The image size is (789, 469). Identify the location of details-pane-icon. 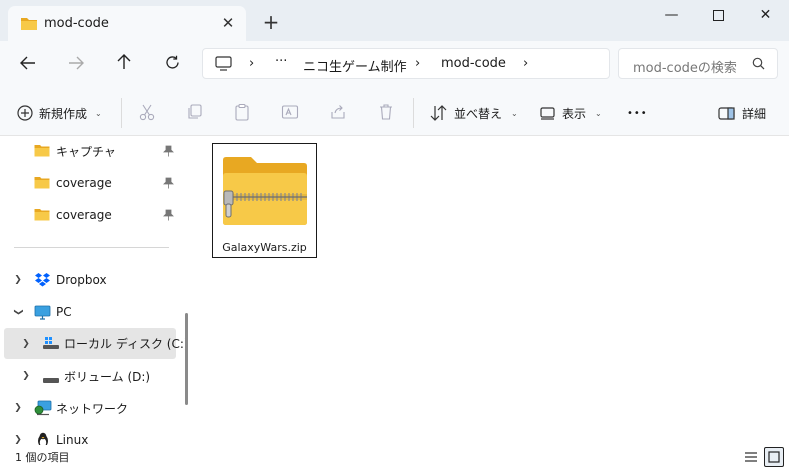
(726, 113).